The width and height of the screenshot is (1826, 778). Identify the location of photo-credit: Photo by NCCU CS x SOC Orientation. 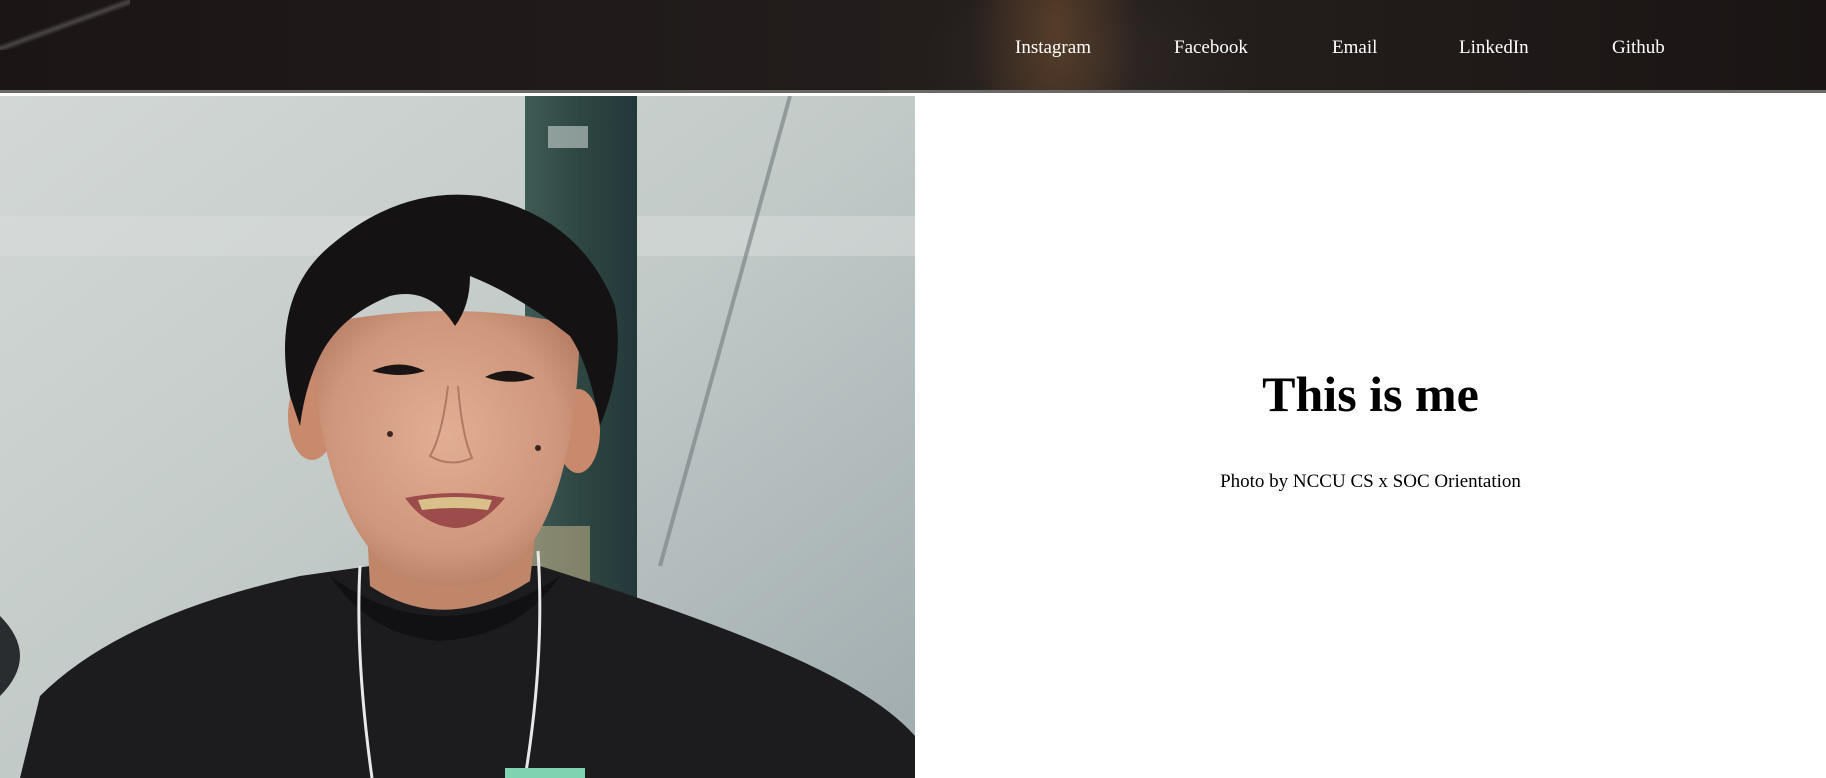
(1370, 481).